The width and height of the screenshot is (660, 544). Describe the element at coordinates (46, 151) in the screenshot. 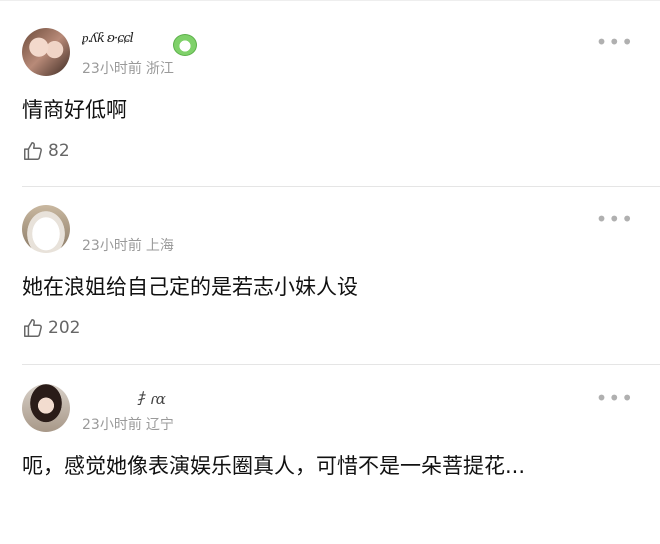

I see `like-button: 82` at that location.